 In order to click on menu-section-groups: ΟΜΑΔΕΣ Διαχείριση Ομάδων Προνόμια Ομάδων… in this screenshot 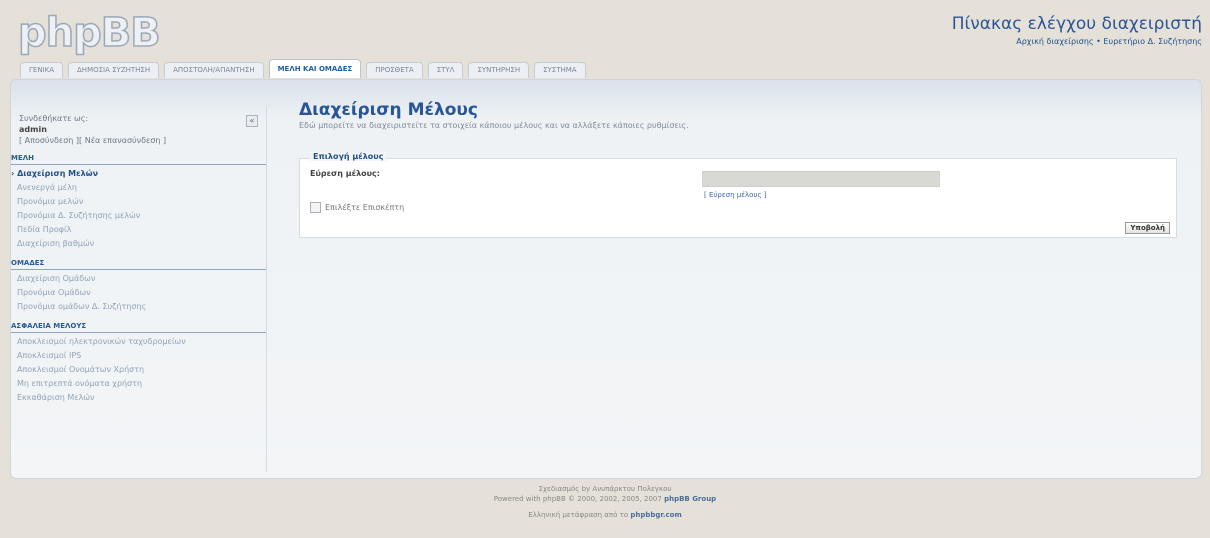, I will do `click(138, 286)`.